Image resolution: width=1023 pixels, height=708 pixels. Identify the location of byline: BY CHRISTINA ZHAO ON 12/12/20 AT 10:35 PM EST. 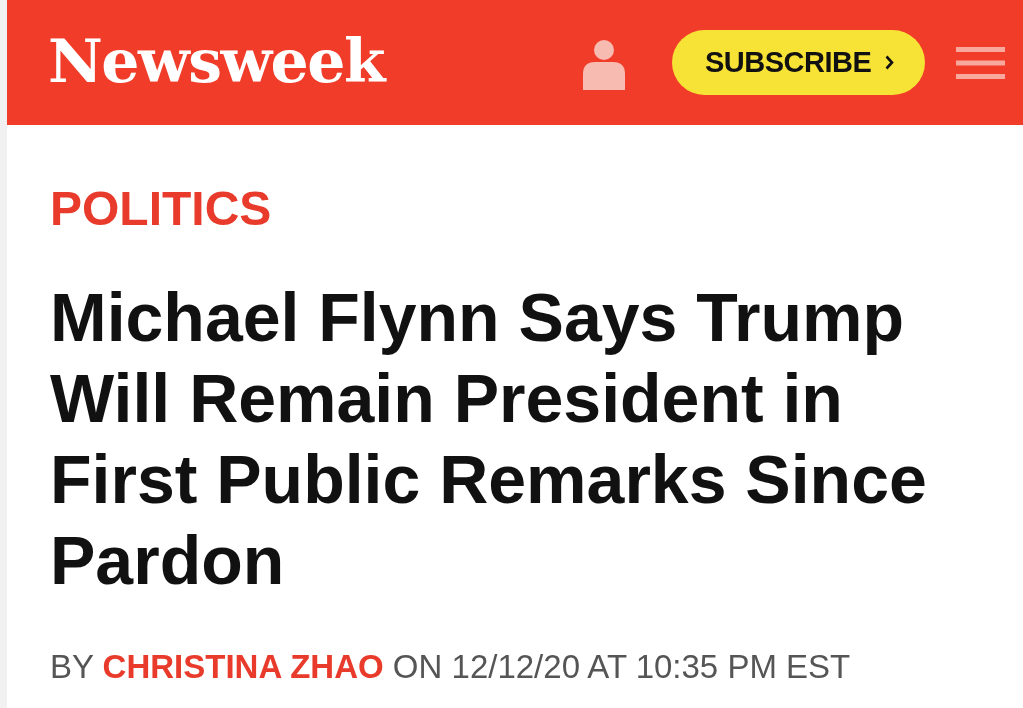
(450, 667).